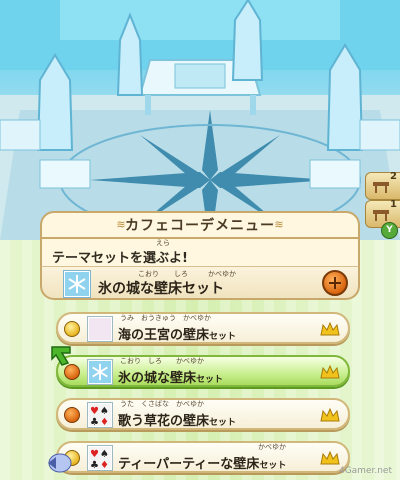  What do you see at coordinates (59, 463) in the screenshot?
I see `back-button-icon` at bounding box center [59, 463].